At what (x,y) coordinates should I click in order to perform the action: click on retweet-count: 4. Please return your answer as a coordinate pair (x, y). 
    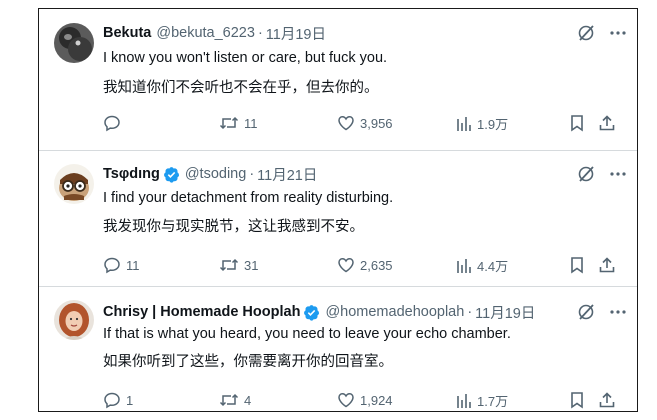
    Looking at the image, I should click on (248, 400).